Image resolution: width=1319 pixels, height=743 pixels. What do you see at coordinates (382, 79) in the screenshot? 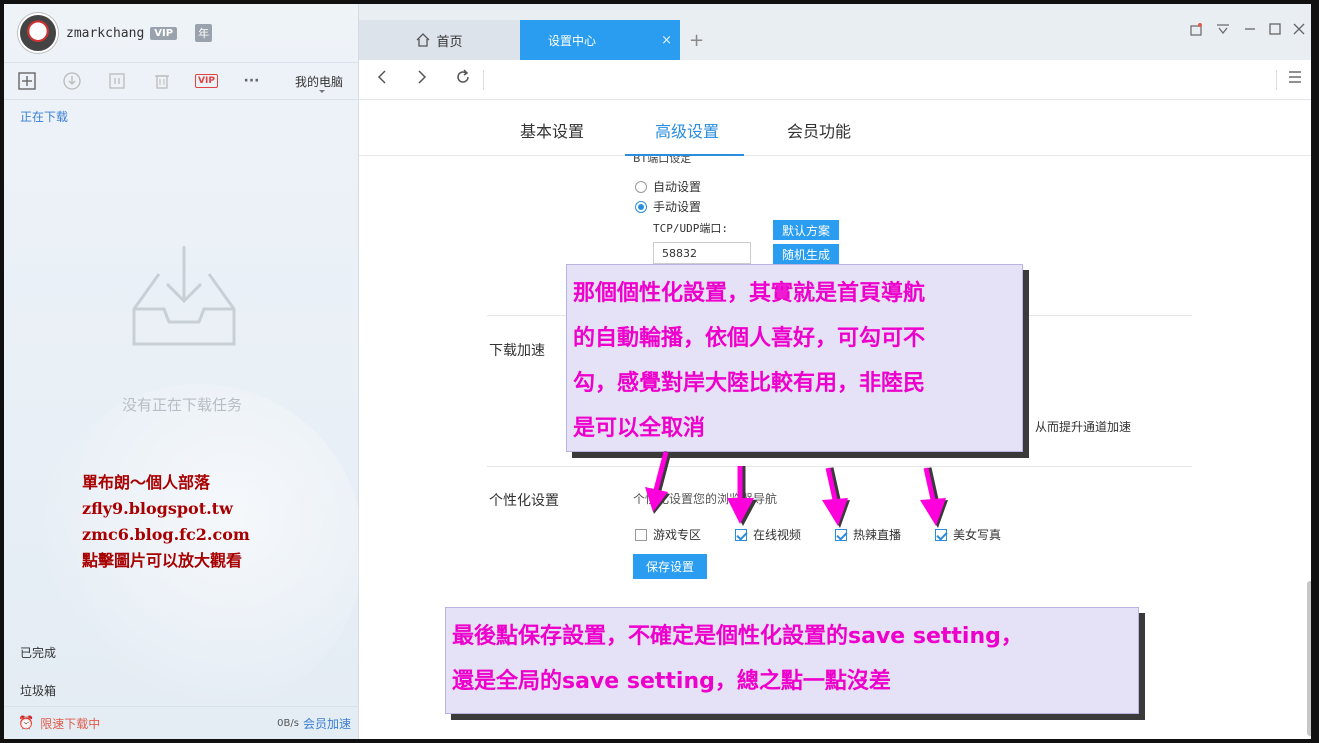
I see `back-icon` at bounding box center [382, 79].